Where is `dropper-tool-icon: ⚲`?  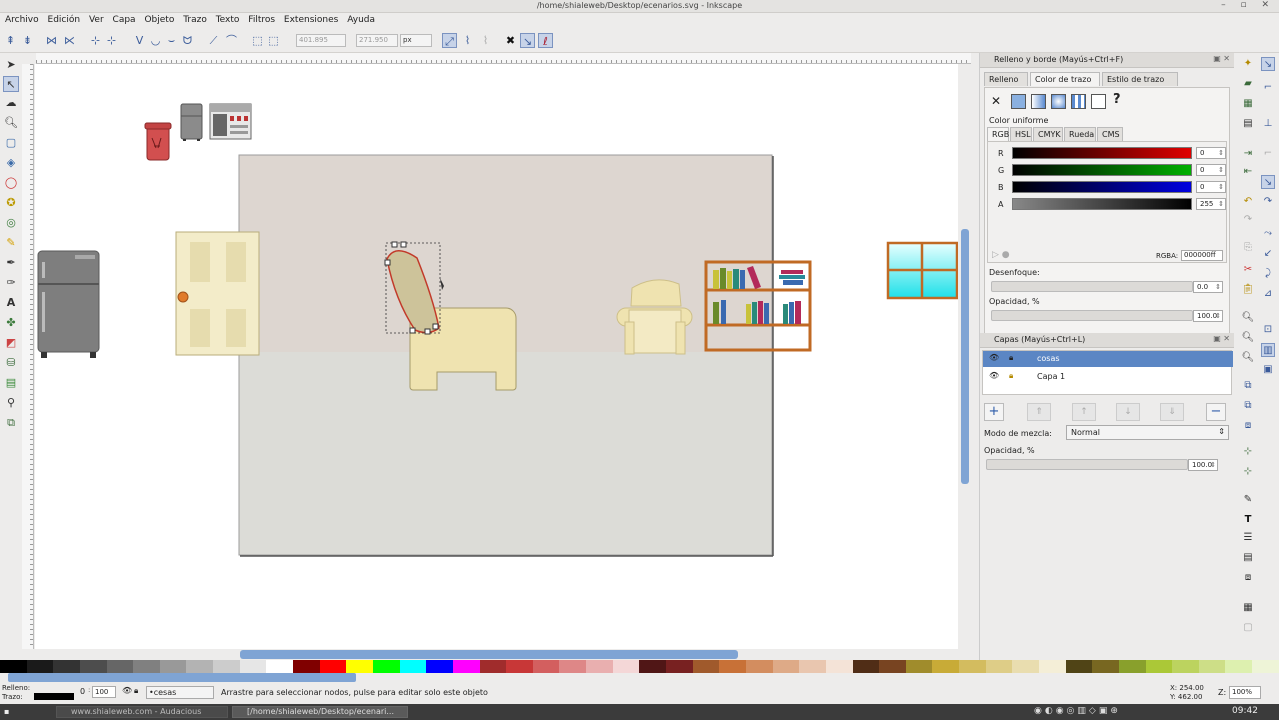
dropper-tool-icon: ⚲ is located at coordinates (11, 403).